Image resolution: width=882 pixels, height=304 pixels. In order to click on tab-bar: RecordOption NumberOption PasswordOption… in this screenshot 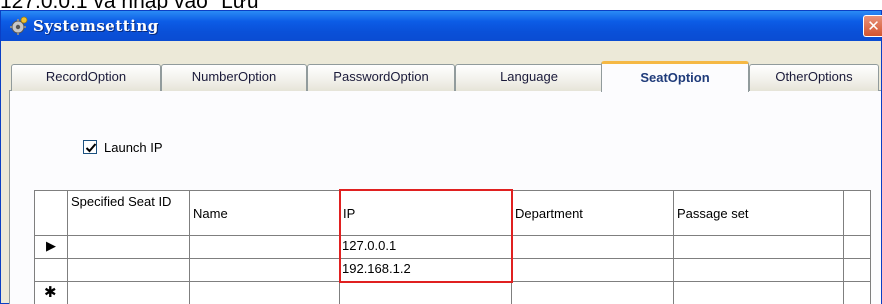, I will do `click(441, 76)`.